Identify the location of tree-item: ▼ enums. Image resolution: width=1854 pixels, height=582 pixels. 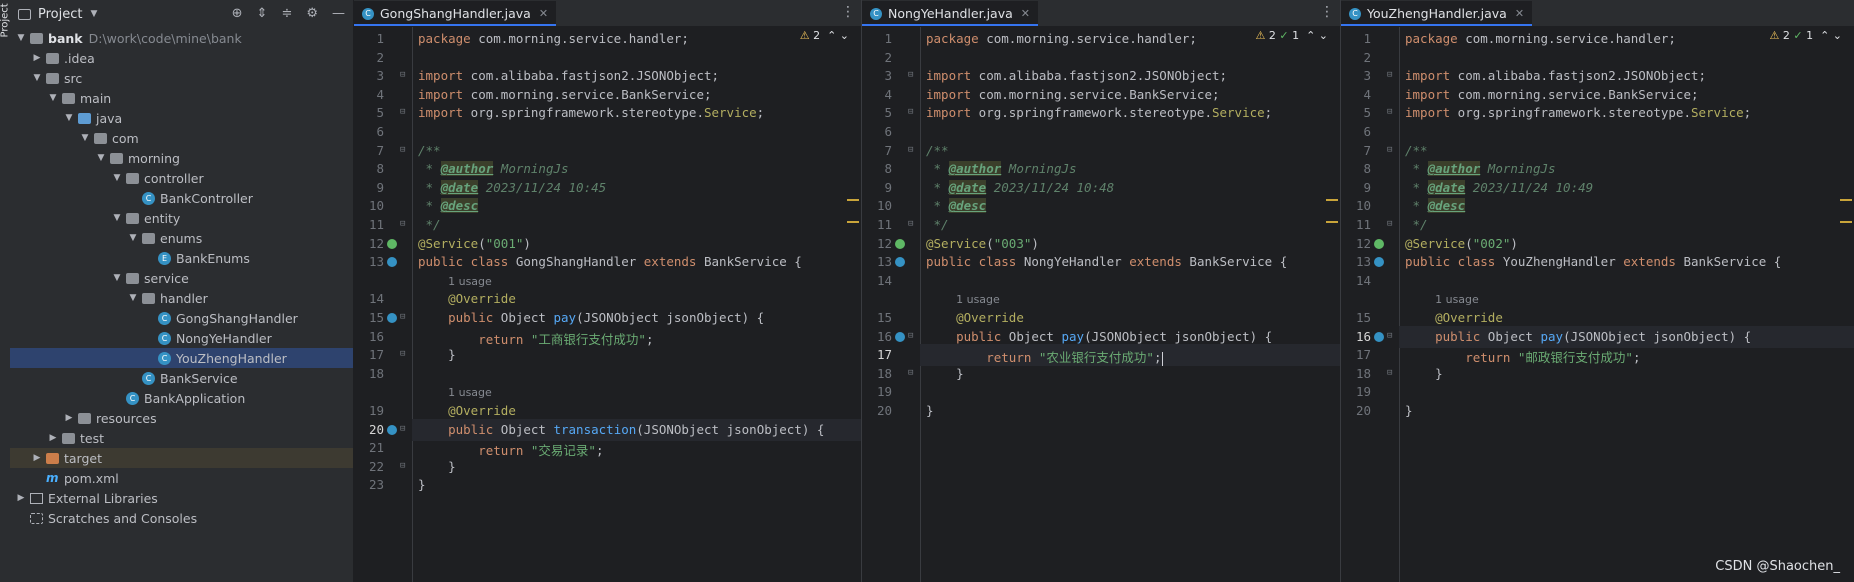
(181, 238).